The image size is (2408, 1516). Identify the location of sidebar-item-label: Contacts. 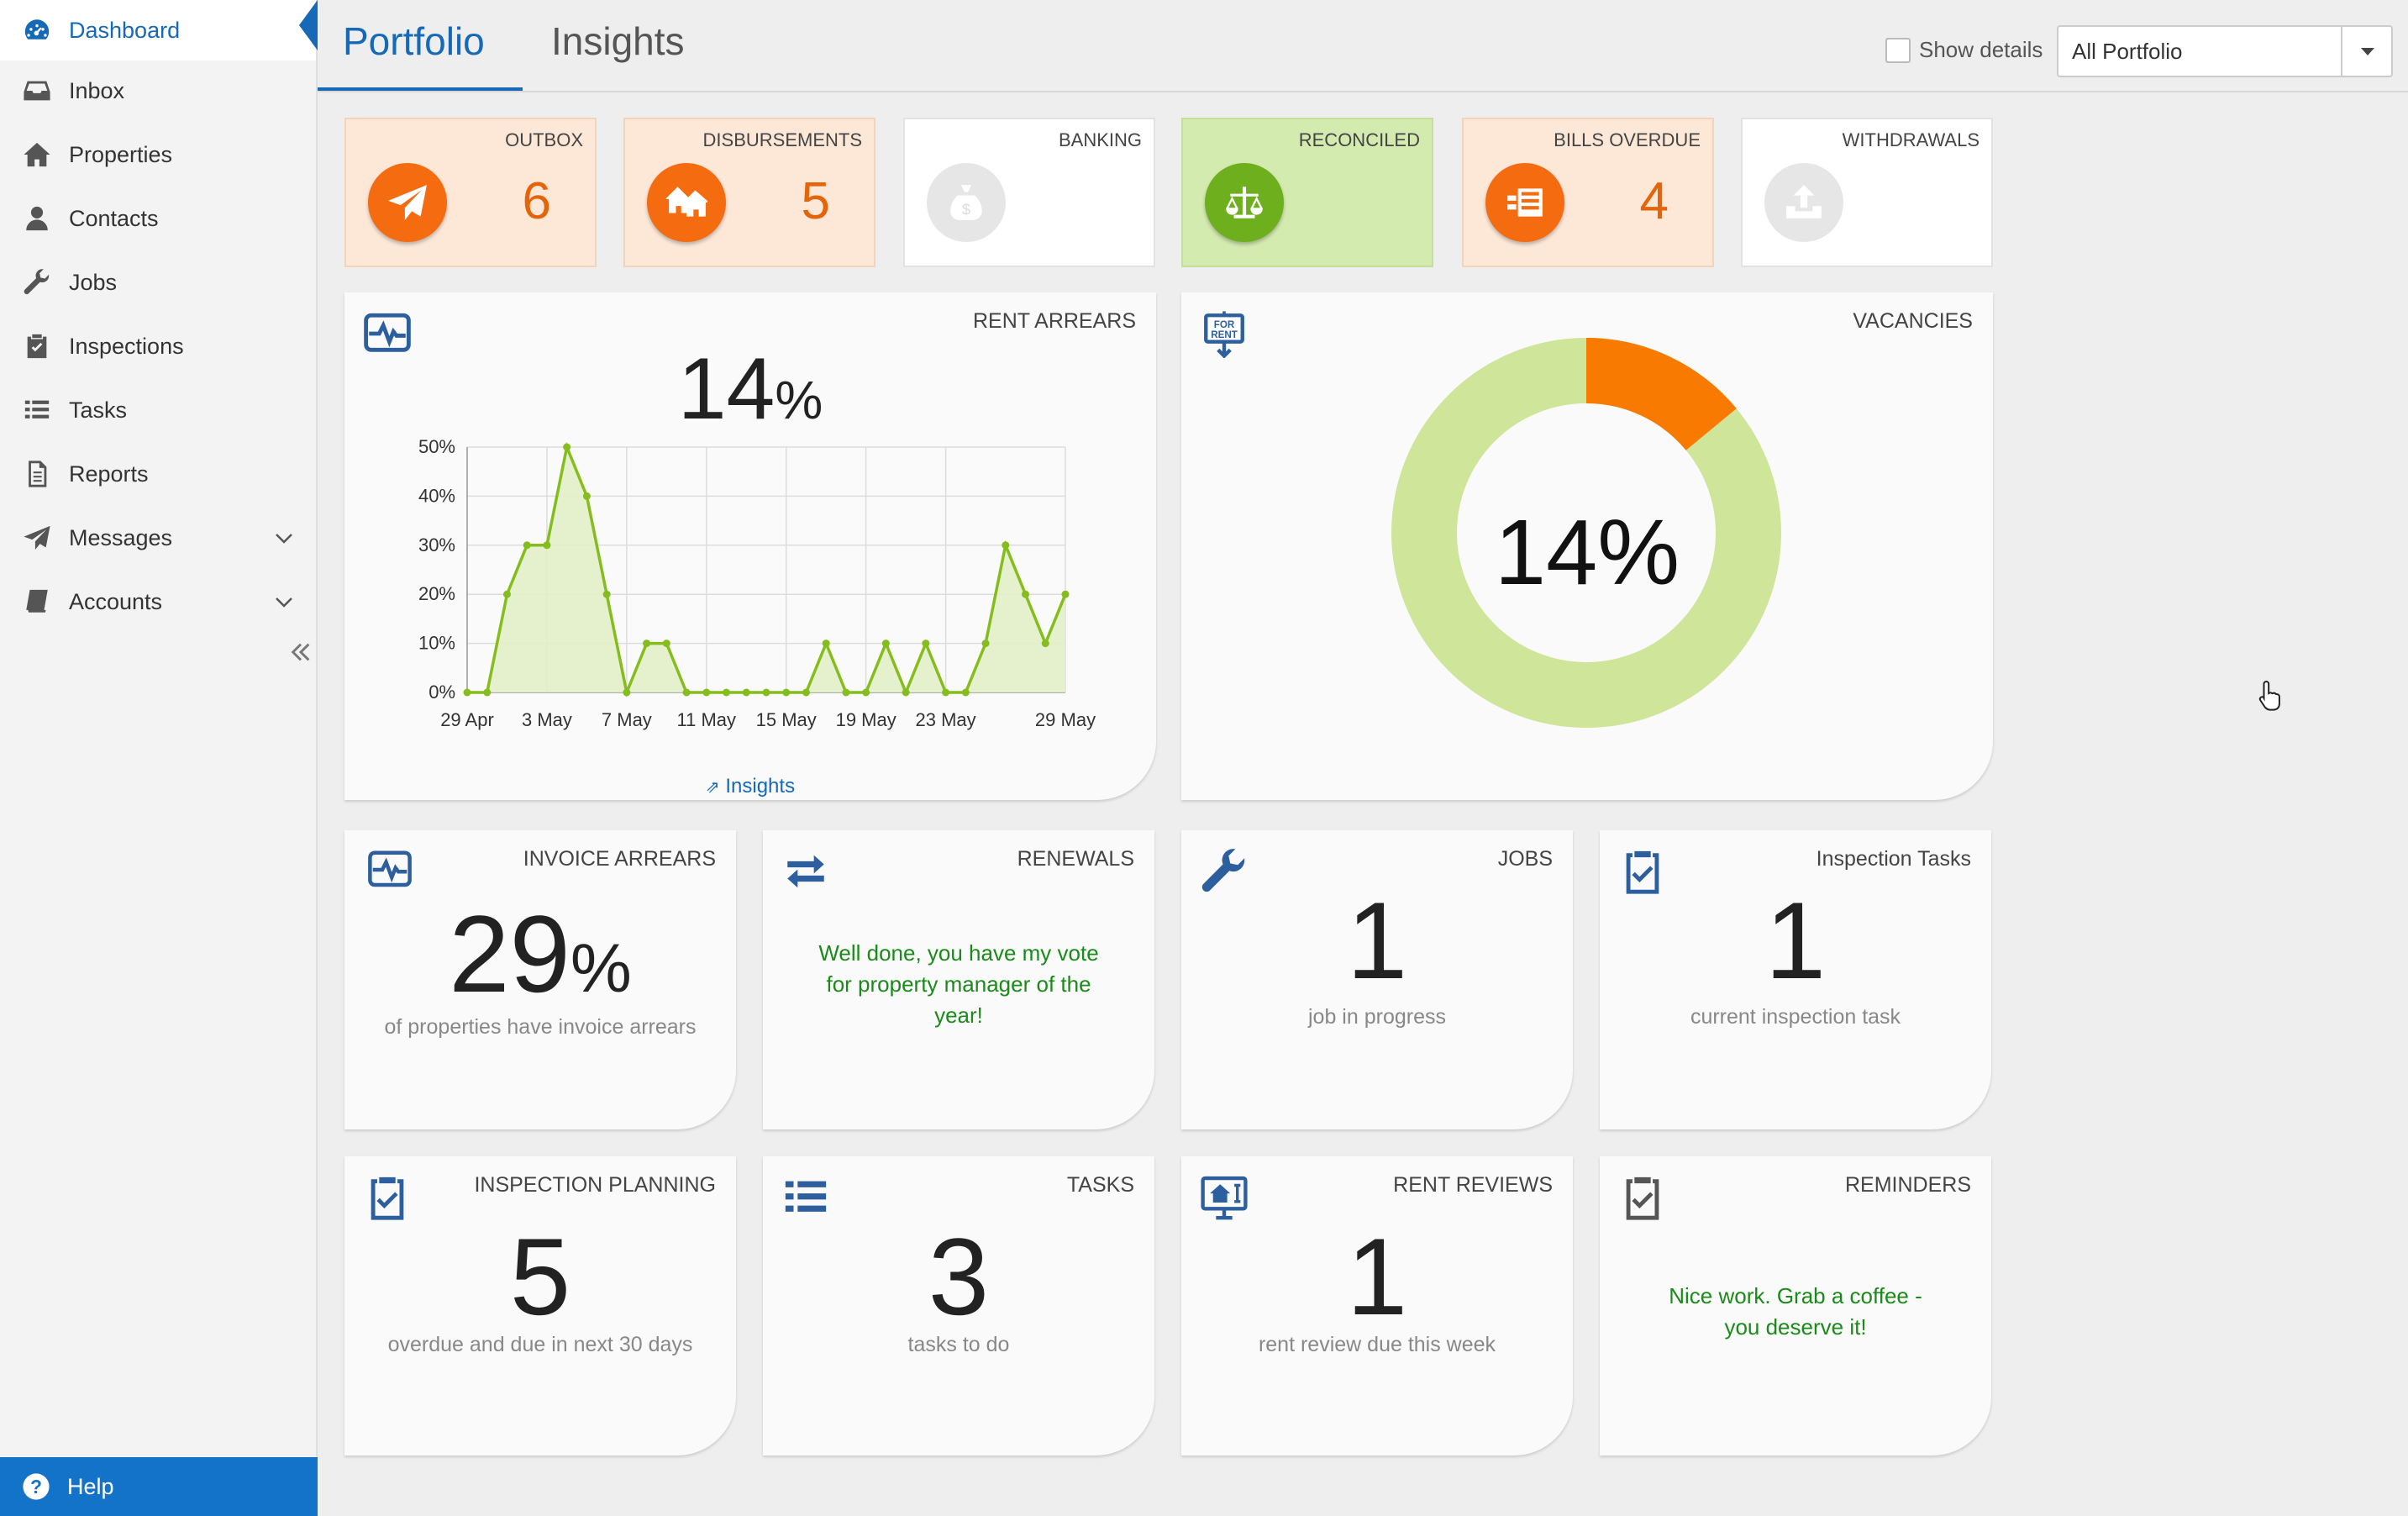
(114, 218).